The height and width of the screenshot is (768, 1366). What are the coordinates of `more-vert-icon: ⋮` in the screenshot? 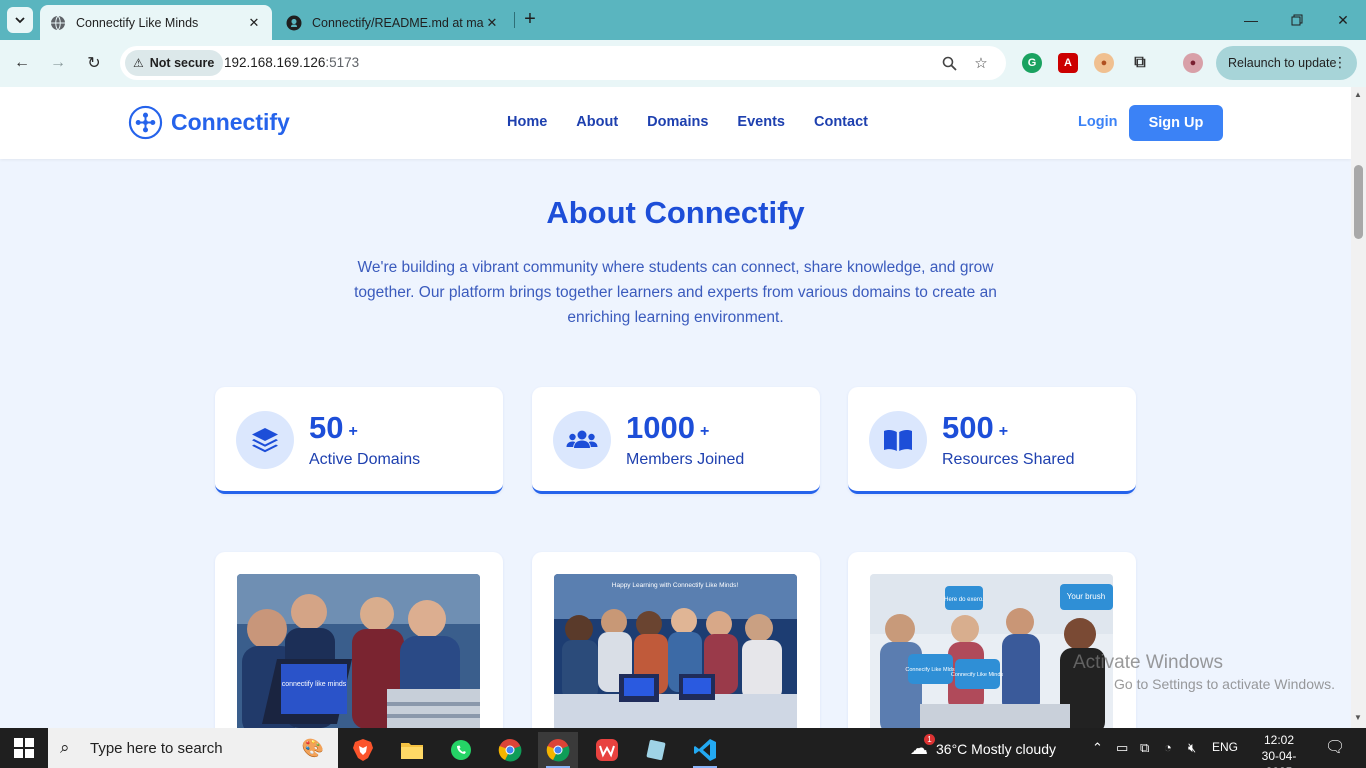 It's located at (1340, 62).